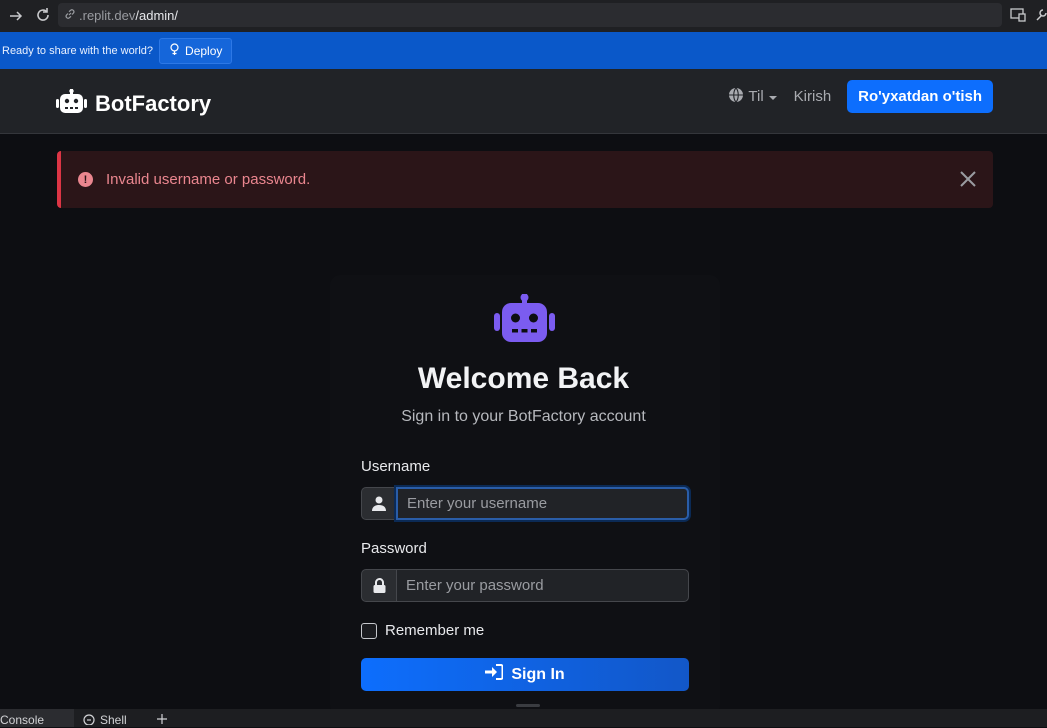  I want to click on shell-icon, so click(89, 720).